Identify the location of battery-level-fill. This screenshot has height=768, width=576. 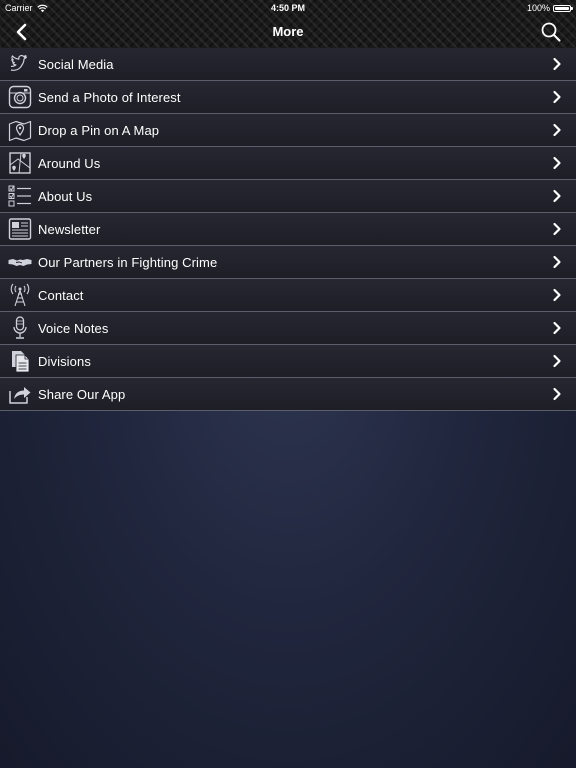
(562, 8).